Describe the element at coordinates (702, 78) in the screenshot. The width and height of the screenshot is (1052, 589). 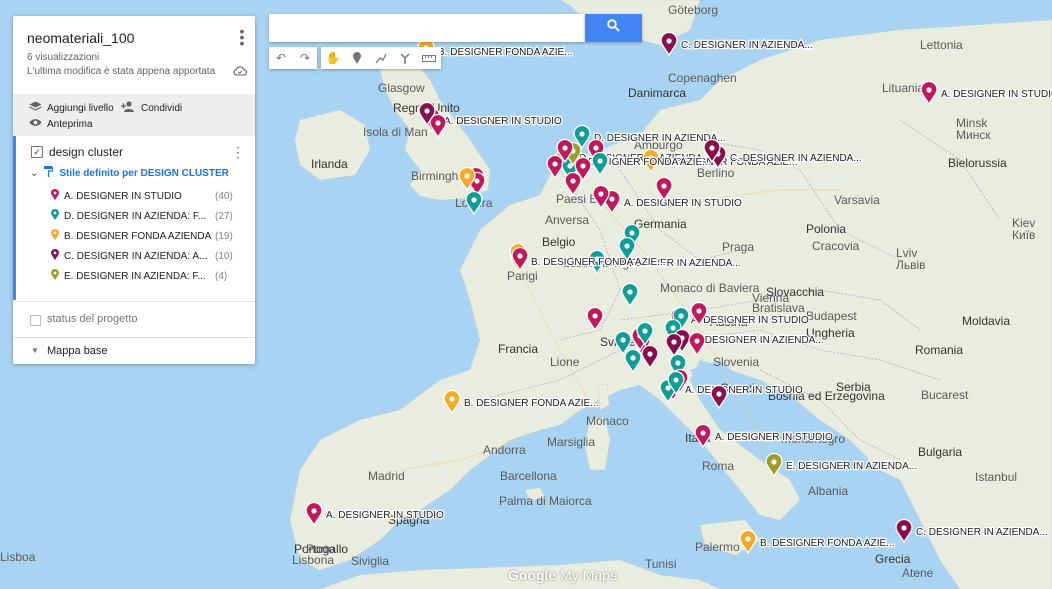
I see `map-label: Copenaghen` at that location.